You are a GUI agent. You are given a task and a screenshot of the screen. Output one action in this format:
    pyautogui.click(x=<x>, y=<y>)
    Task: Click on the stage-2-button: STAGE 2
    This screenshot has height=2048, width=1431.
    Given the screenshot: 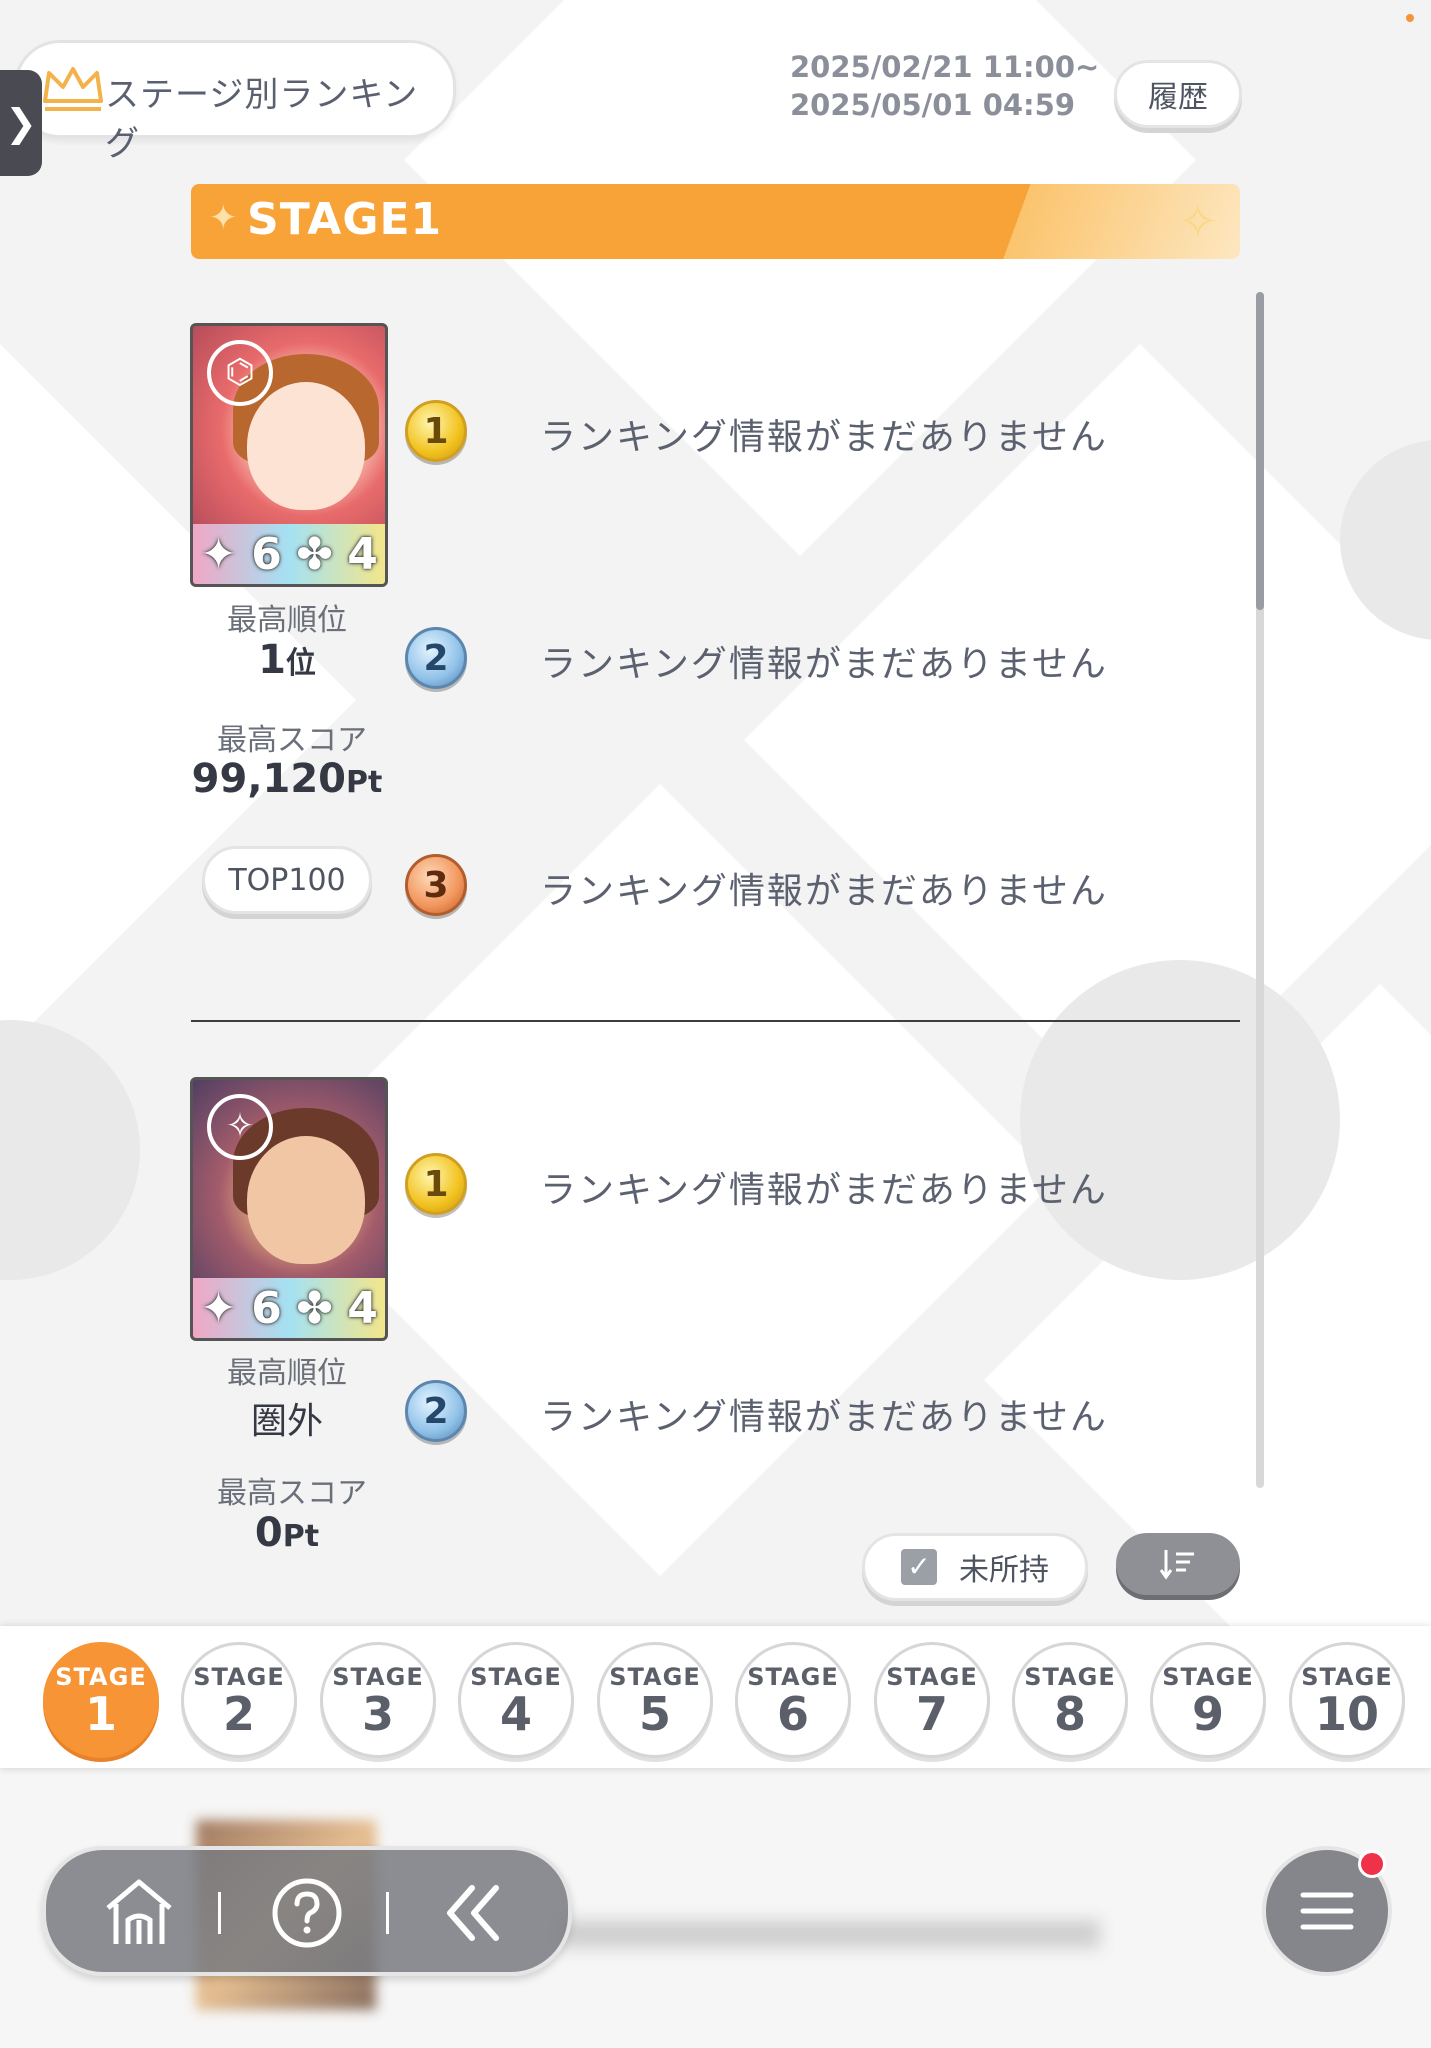 What is the action you would take?
    pyautogui.click(x=239, y=1700)
    